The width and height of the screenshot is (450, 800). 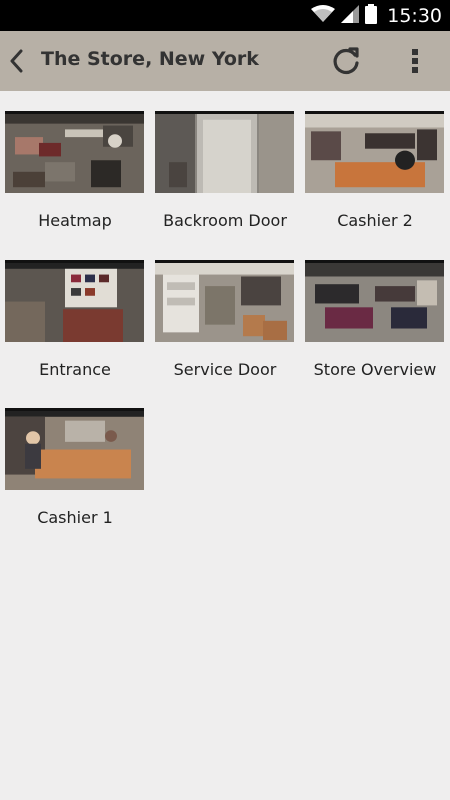 I want to click on page-title: The Store, New York, so click(x=150, y=59).